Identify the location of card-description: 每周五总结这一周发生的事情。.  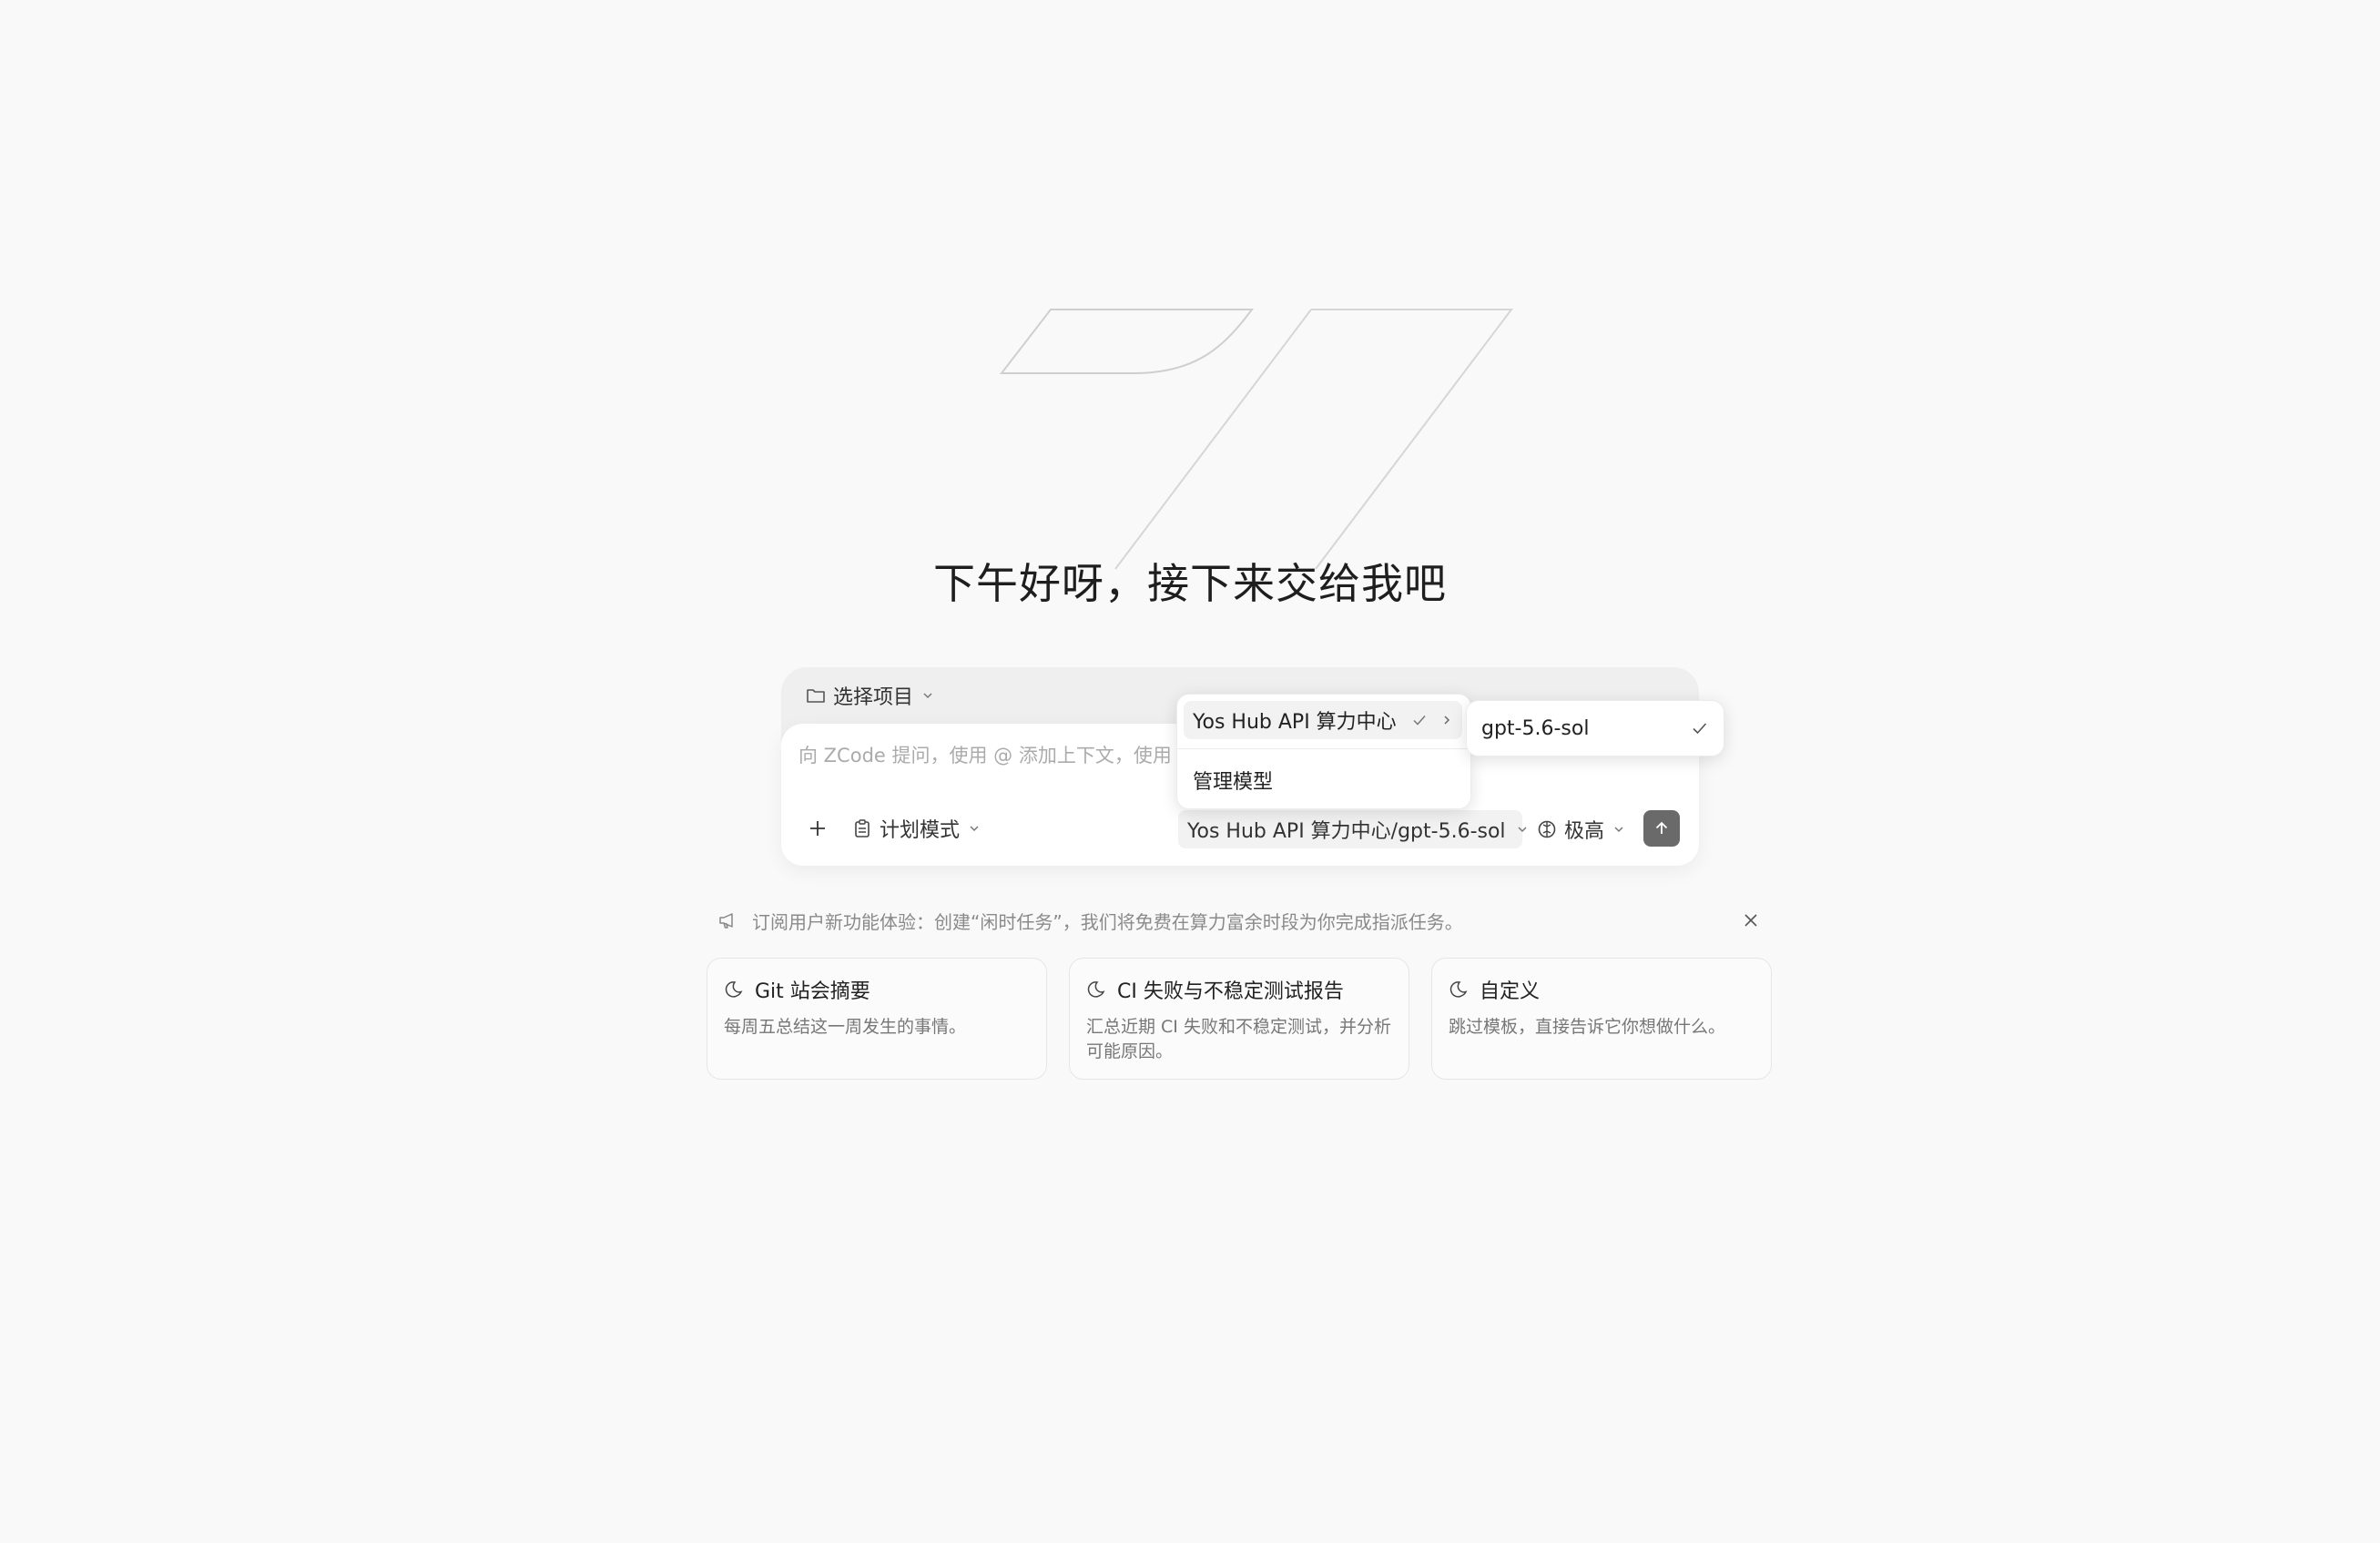
(845, 1027).